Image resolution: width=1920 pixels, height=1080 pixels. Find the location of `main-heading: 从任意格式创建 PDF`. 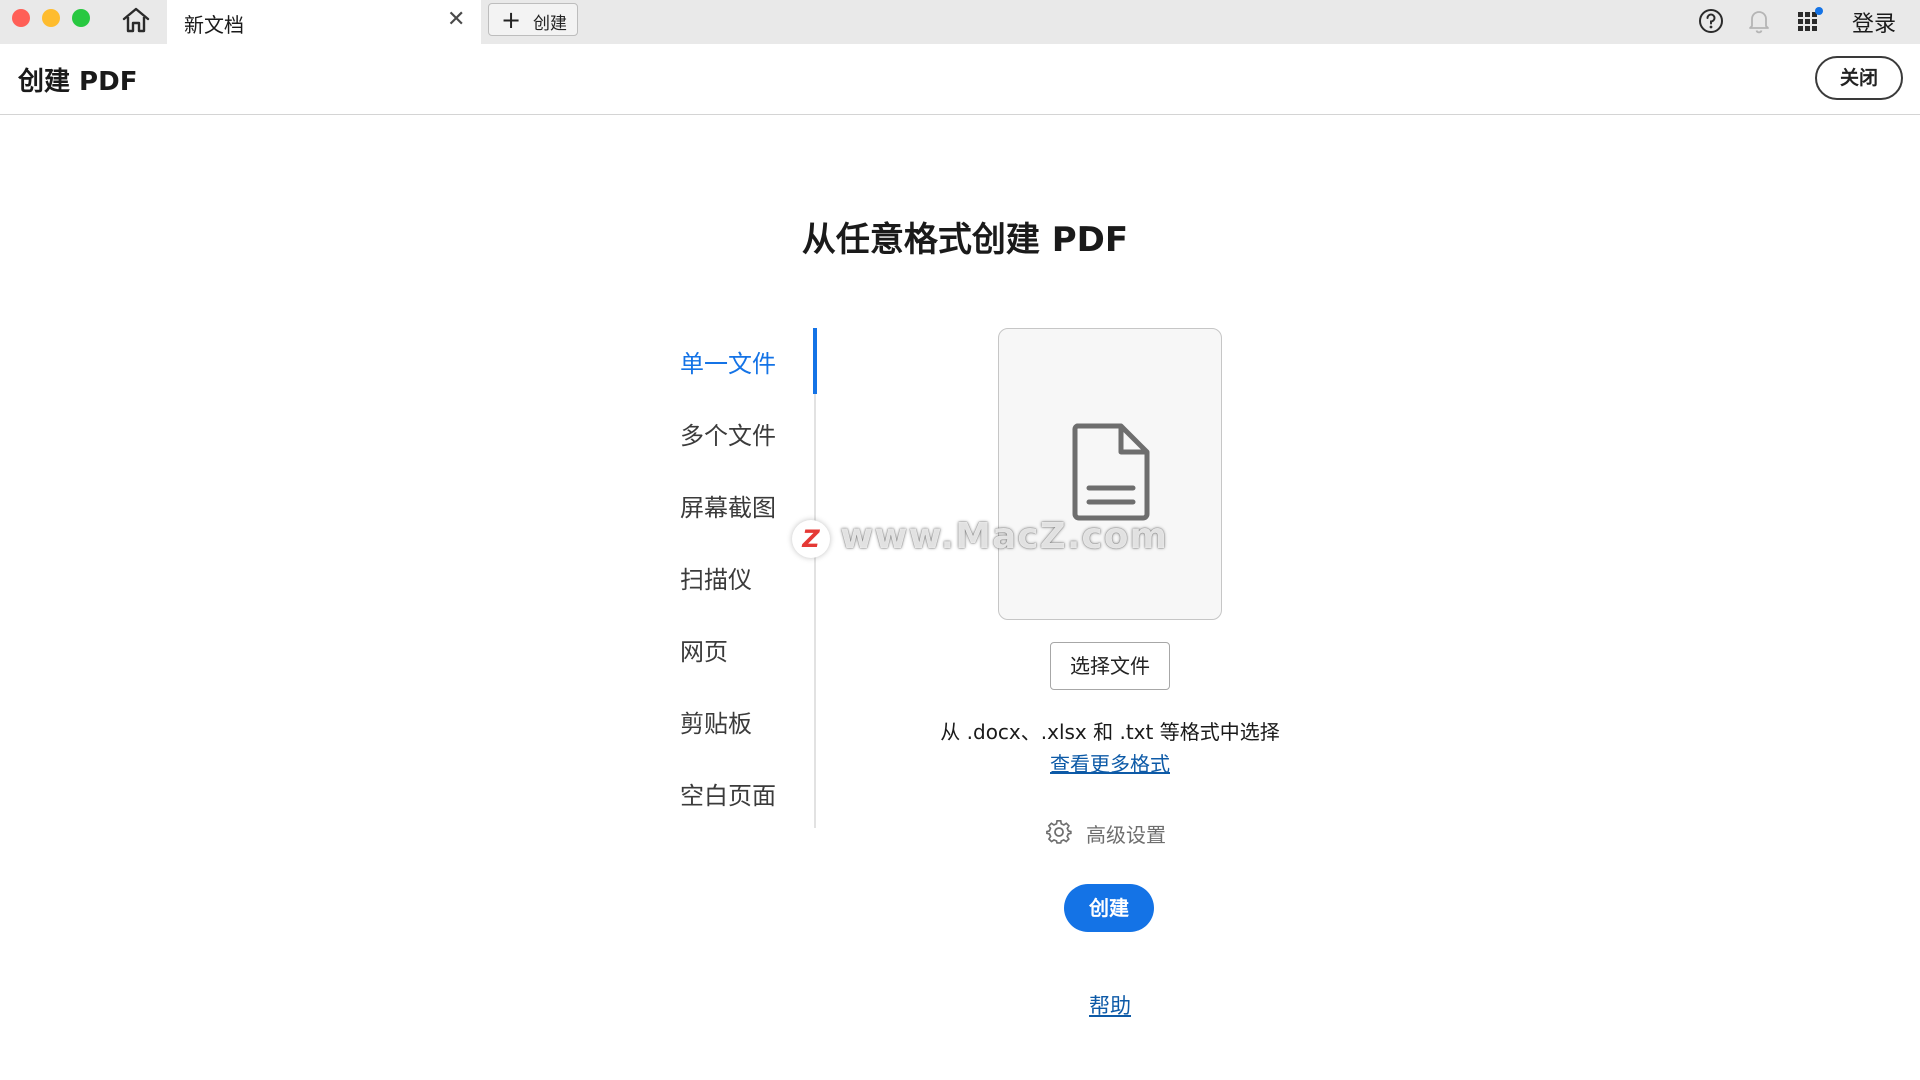

main-heading: 从任意格式创建 PDF is located at coordinates (965, 240).